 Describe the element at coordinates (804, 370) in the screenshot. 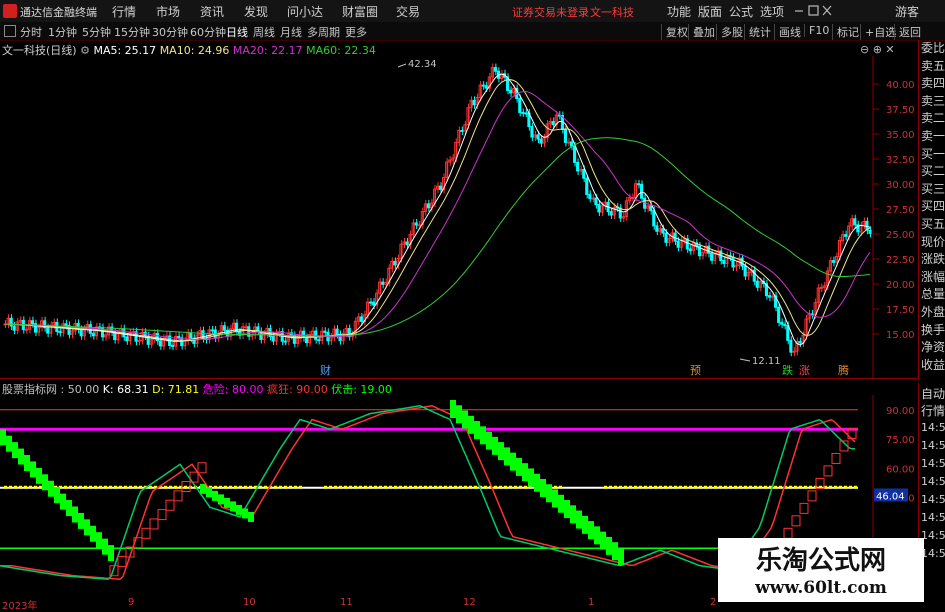

I see `event-label-zhang: 涨` at that location.